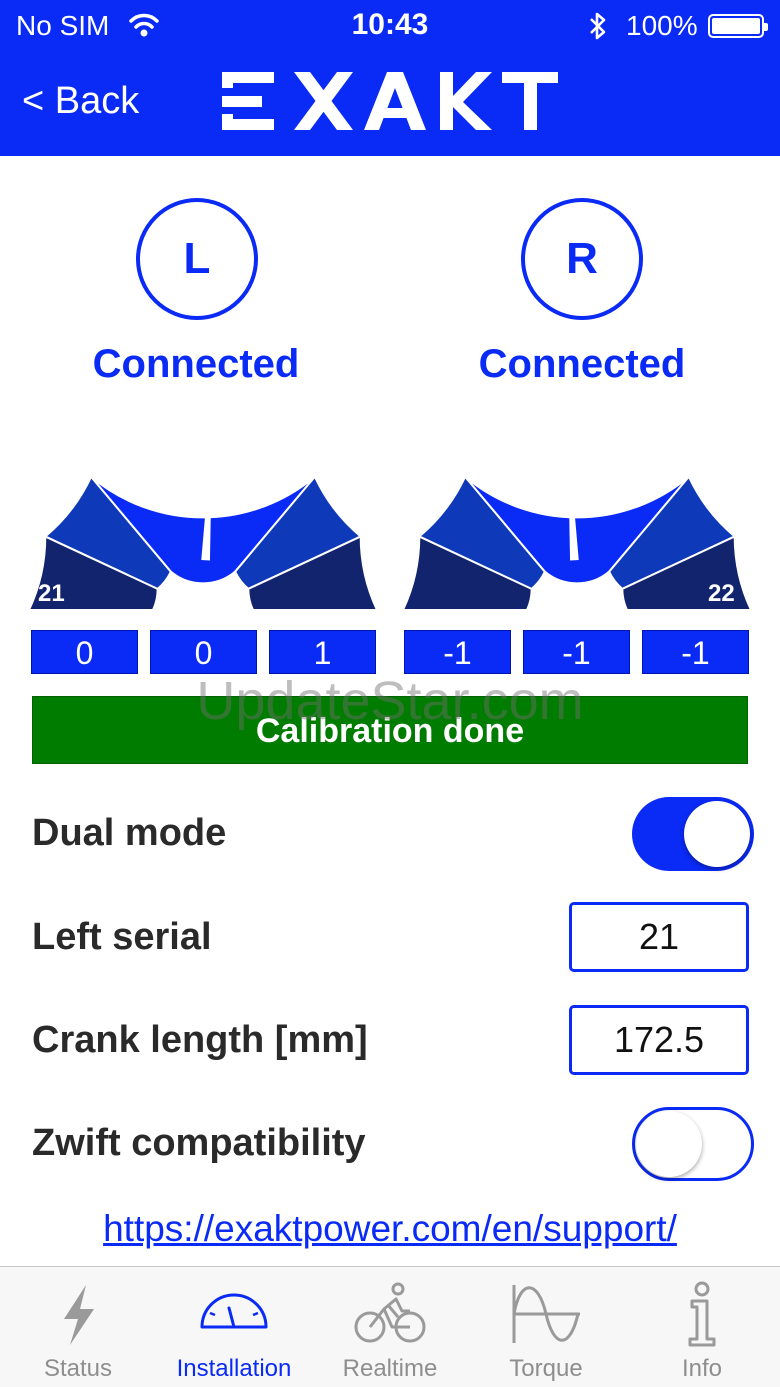 The height and width of the screenshot is (1387, 780). What do you see at coordinates (129, 833) in the screenshot?
I see `dual-mode-label: Dual mode` at bounding box center [129, 833].